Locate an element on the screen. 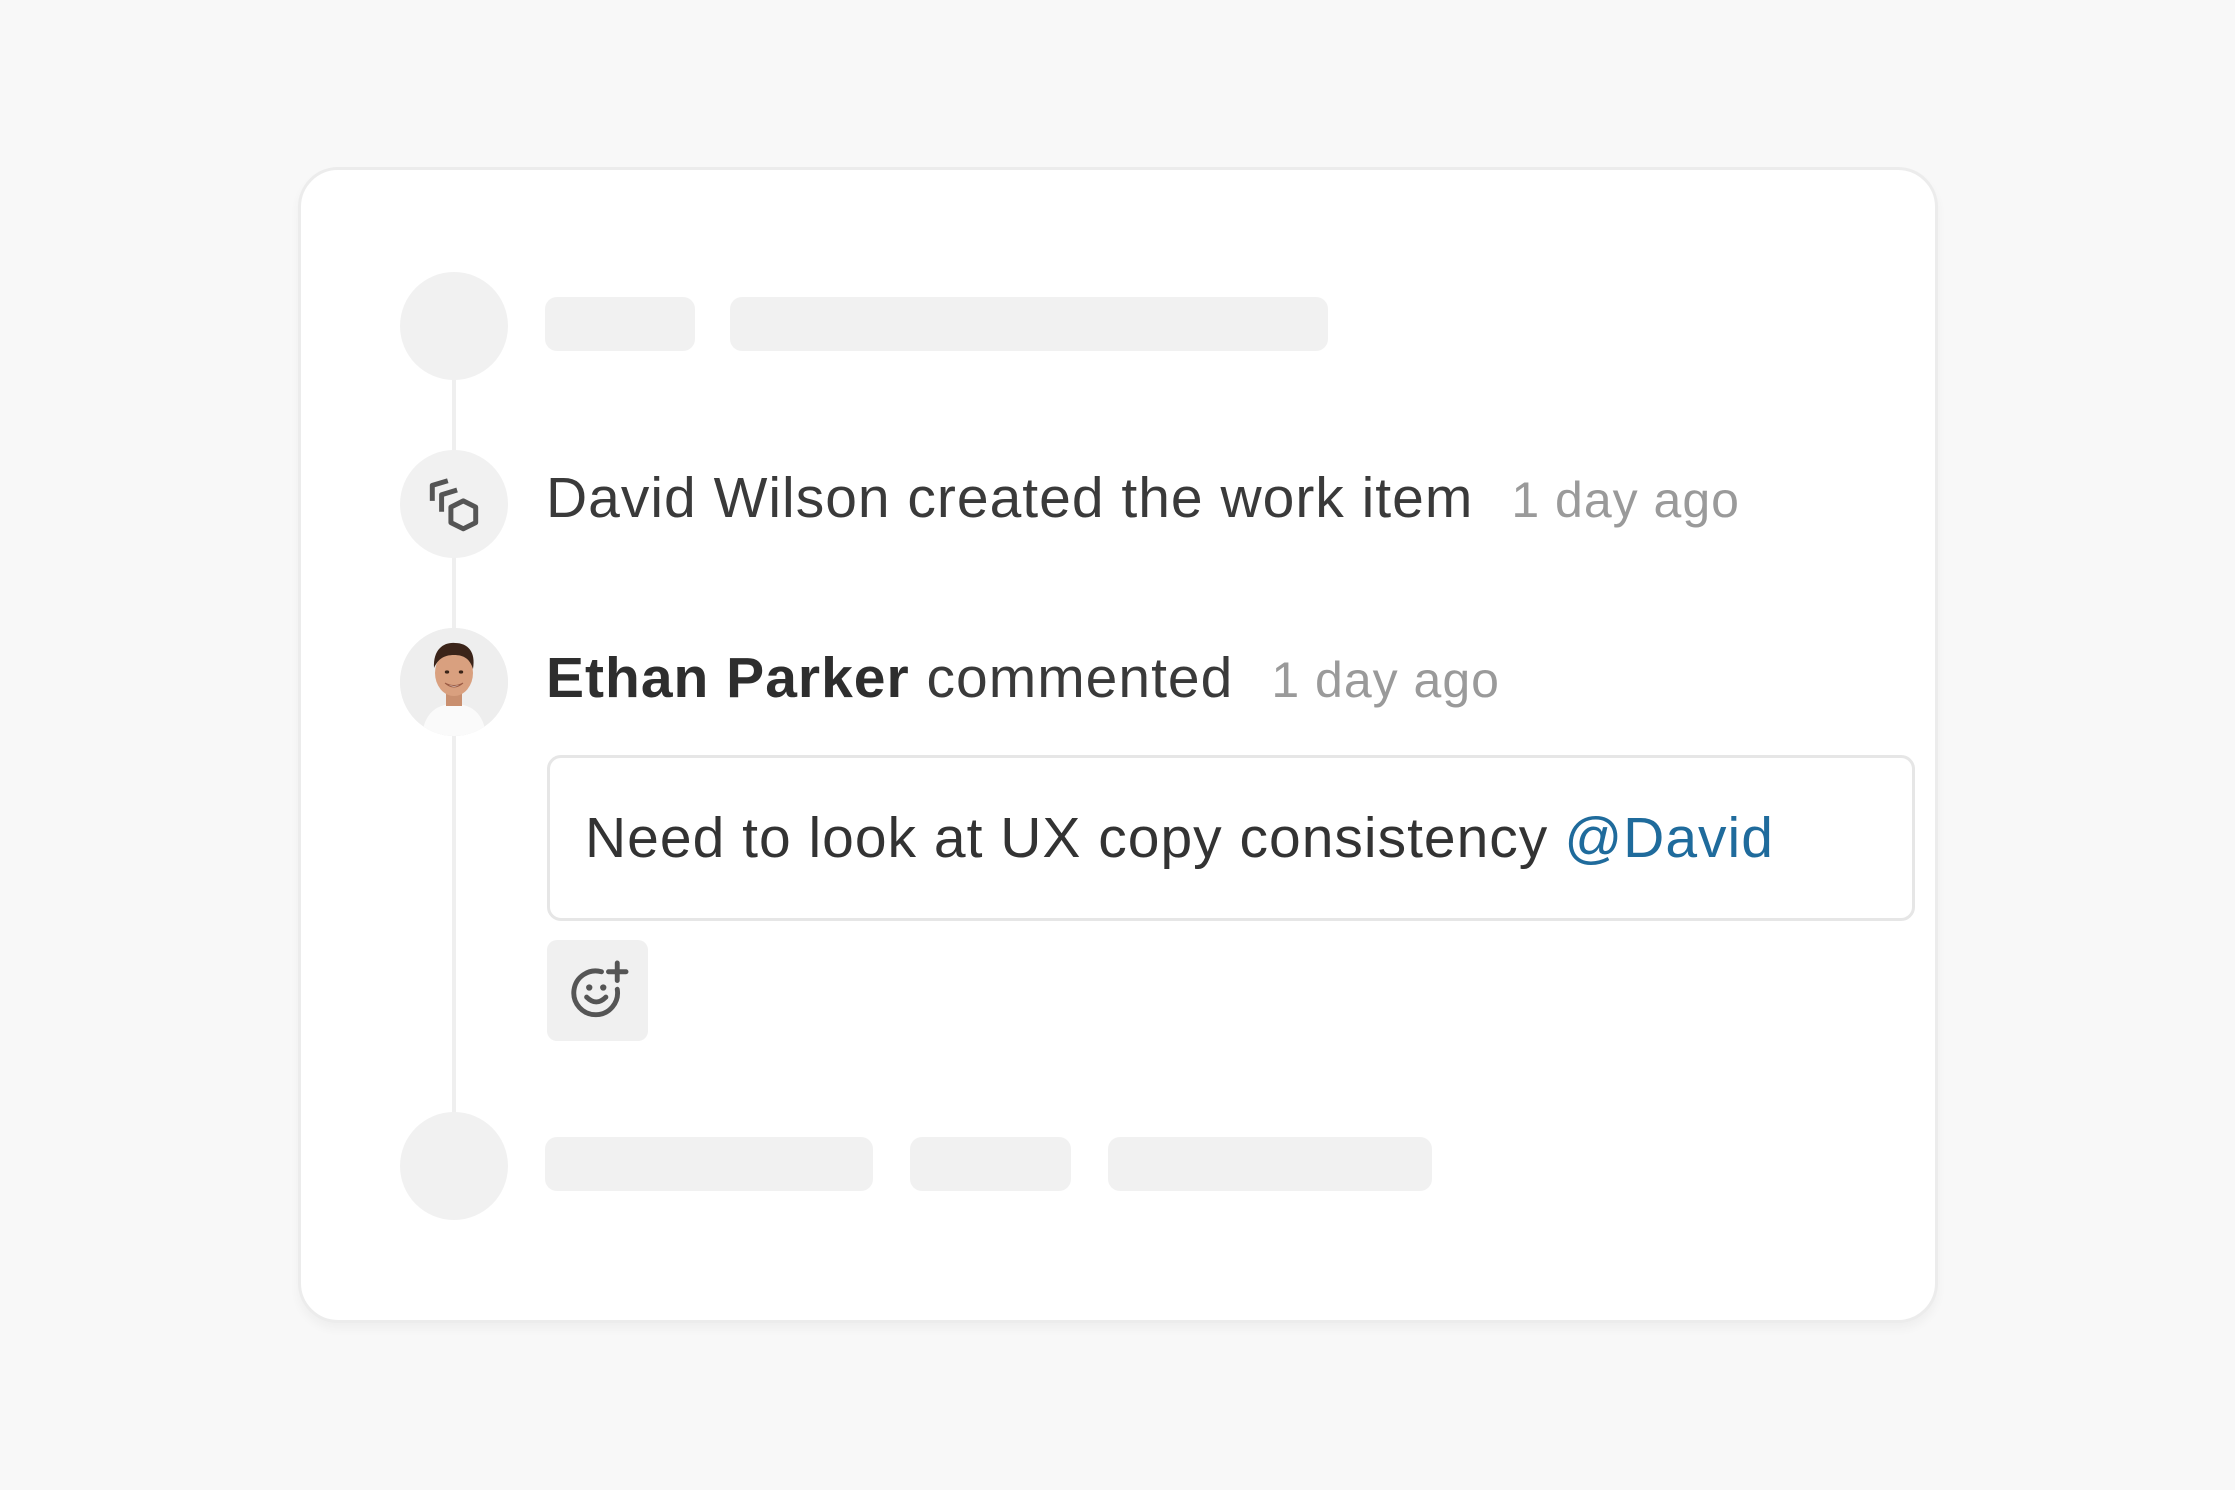 This screenshot has height=1490, width=2235. mention-link: @David is located at coordinates (1669, 838).